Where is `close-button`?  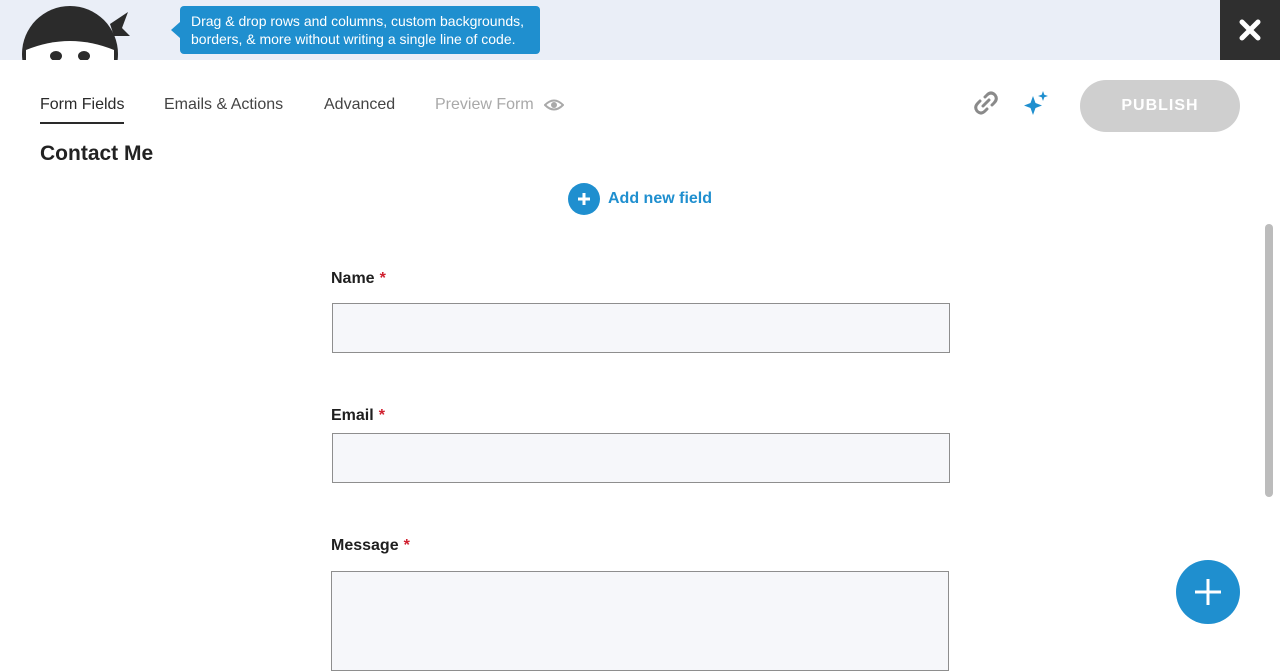 close-button is located at coordinates (1250, 30).